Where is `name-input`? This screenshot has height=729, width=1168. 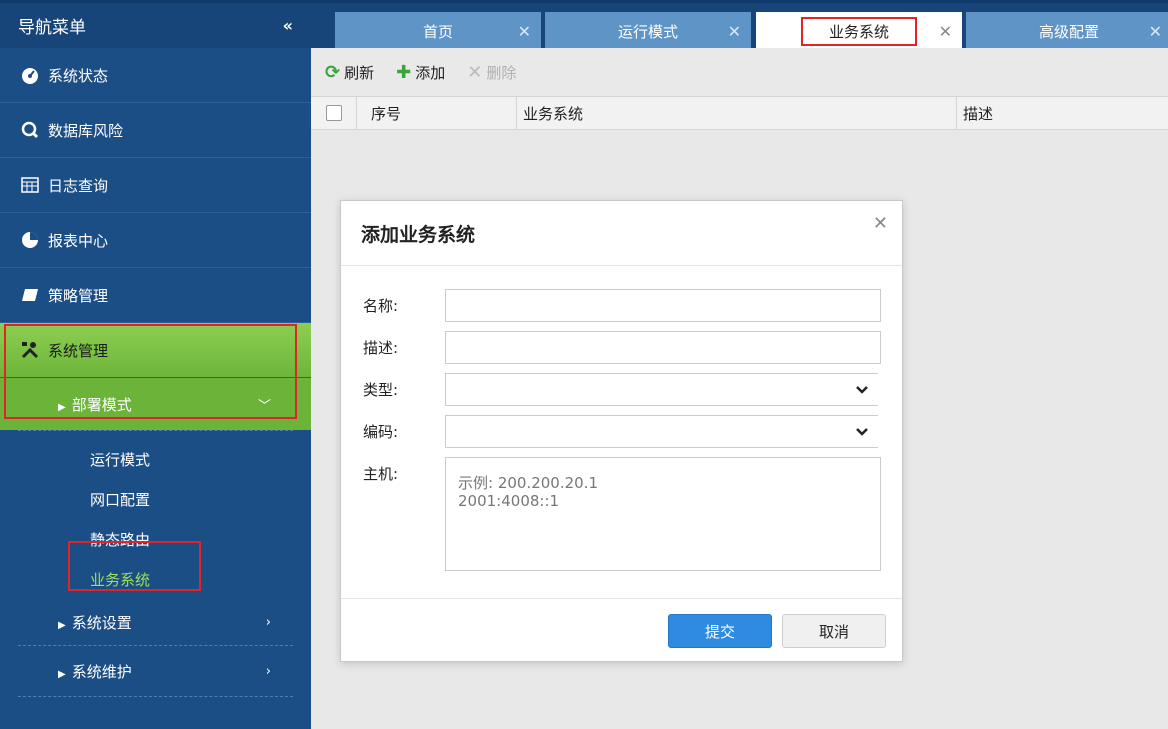
name-input is located at coordinates (663, 305).